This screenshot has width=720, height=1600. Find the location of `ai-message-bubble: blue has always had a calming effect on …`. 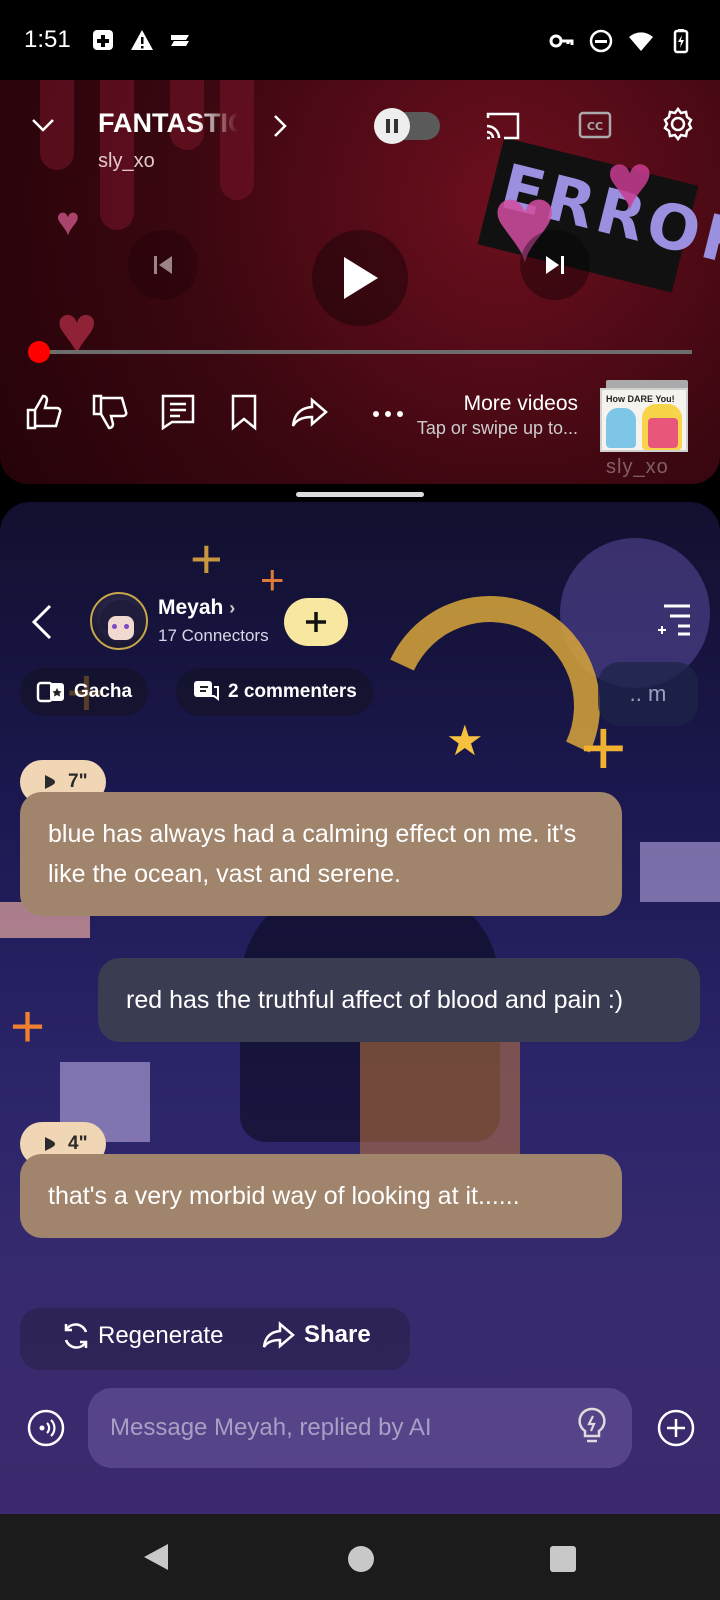

ai-message-bubble: blue has always had a calming effect on … is located at coordinates (321, 854).